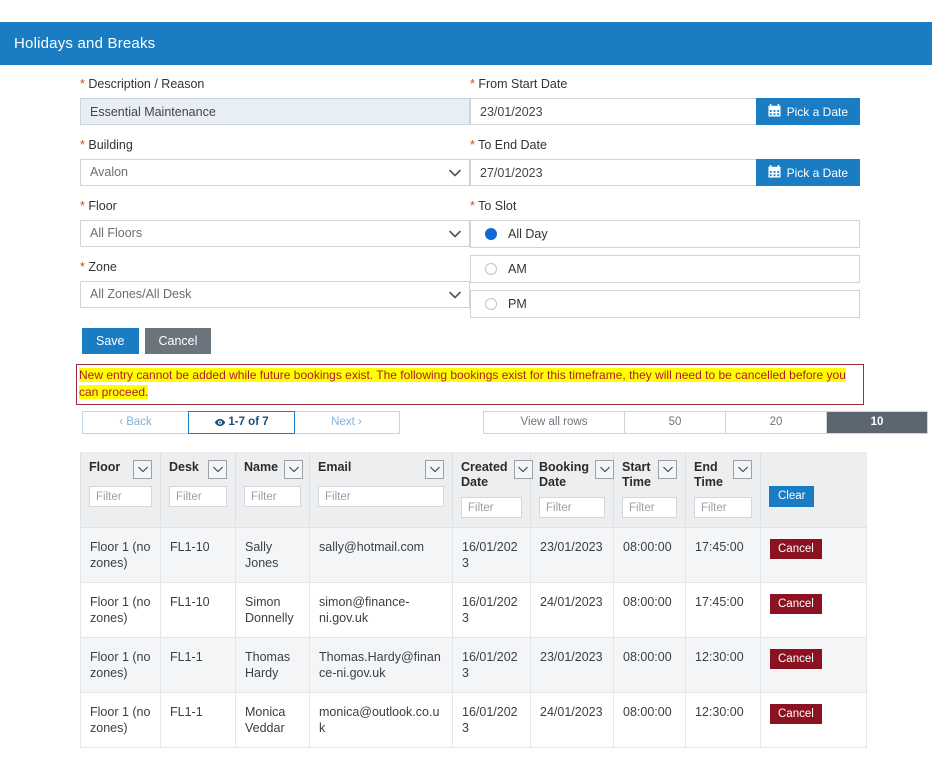 This screenshot has width=932, height=762. What do you see at coordinates (817, 111) in the screenshot?
I see `from-start-date-pick-label: Pick a Date` at bounding box center [817, 111].